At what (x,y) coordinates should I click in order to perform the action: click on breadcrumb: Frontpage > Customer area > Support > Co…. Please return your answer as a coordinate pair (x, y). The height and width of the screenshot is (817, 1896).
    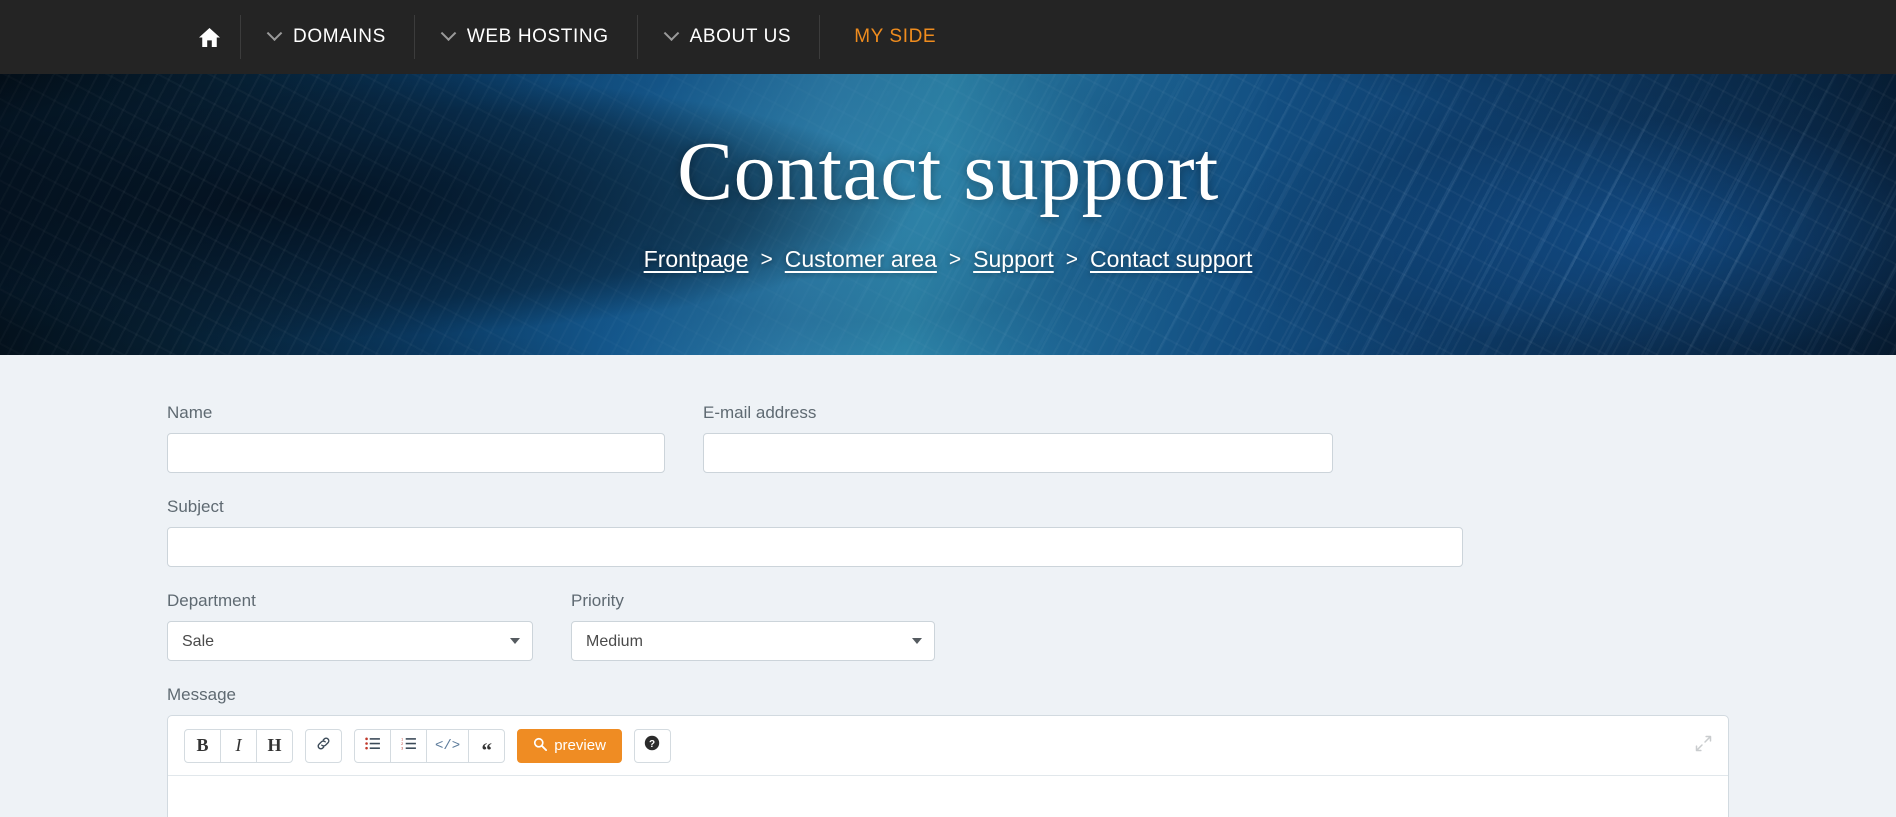
    Looking at the image, I should click on (948, 259).